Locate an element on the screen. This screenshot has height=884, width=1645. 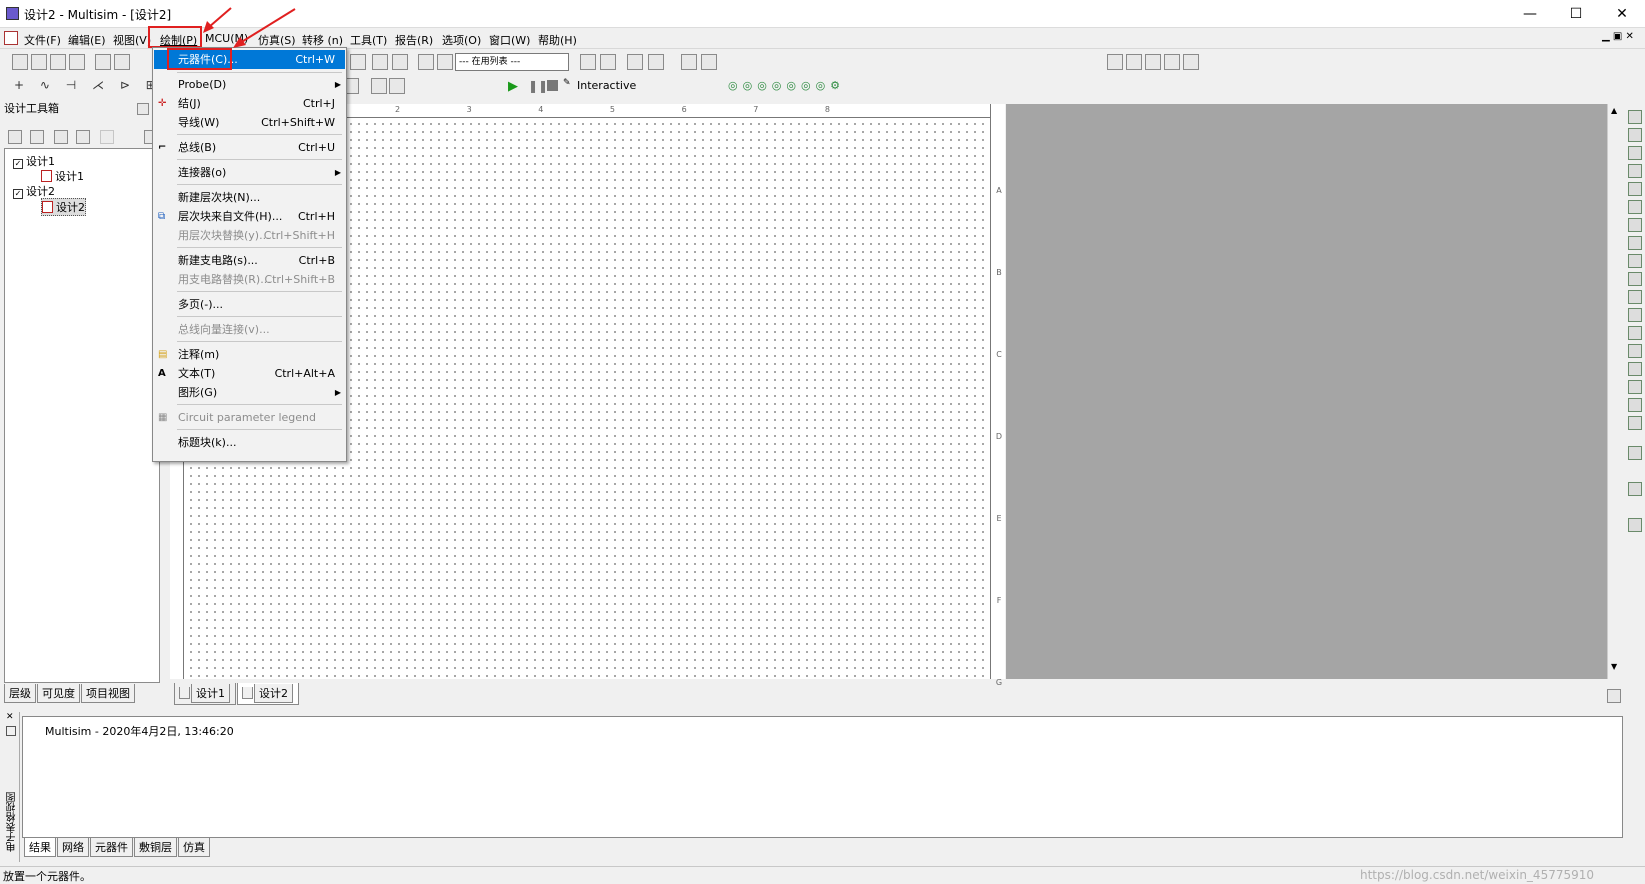
menu-file: 文件(F) is located at coordinates (42, 40).